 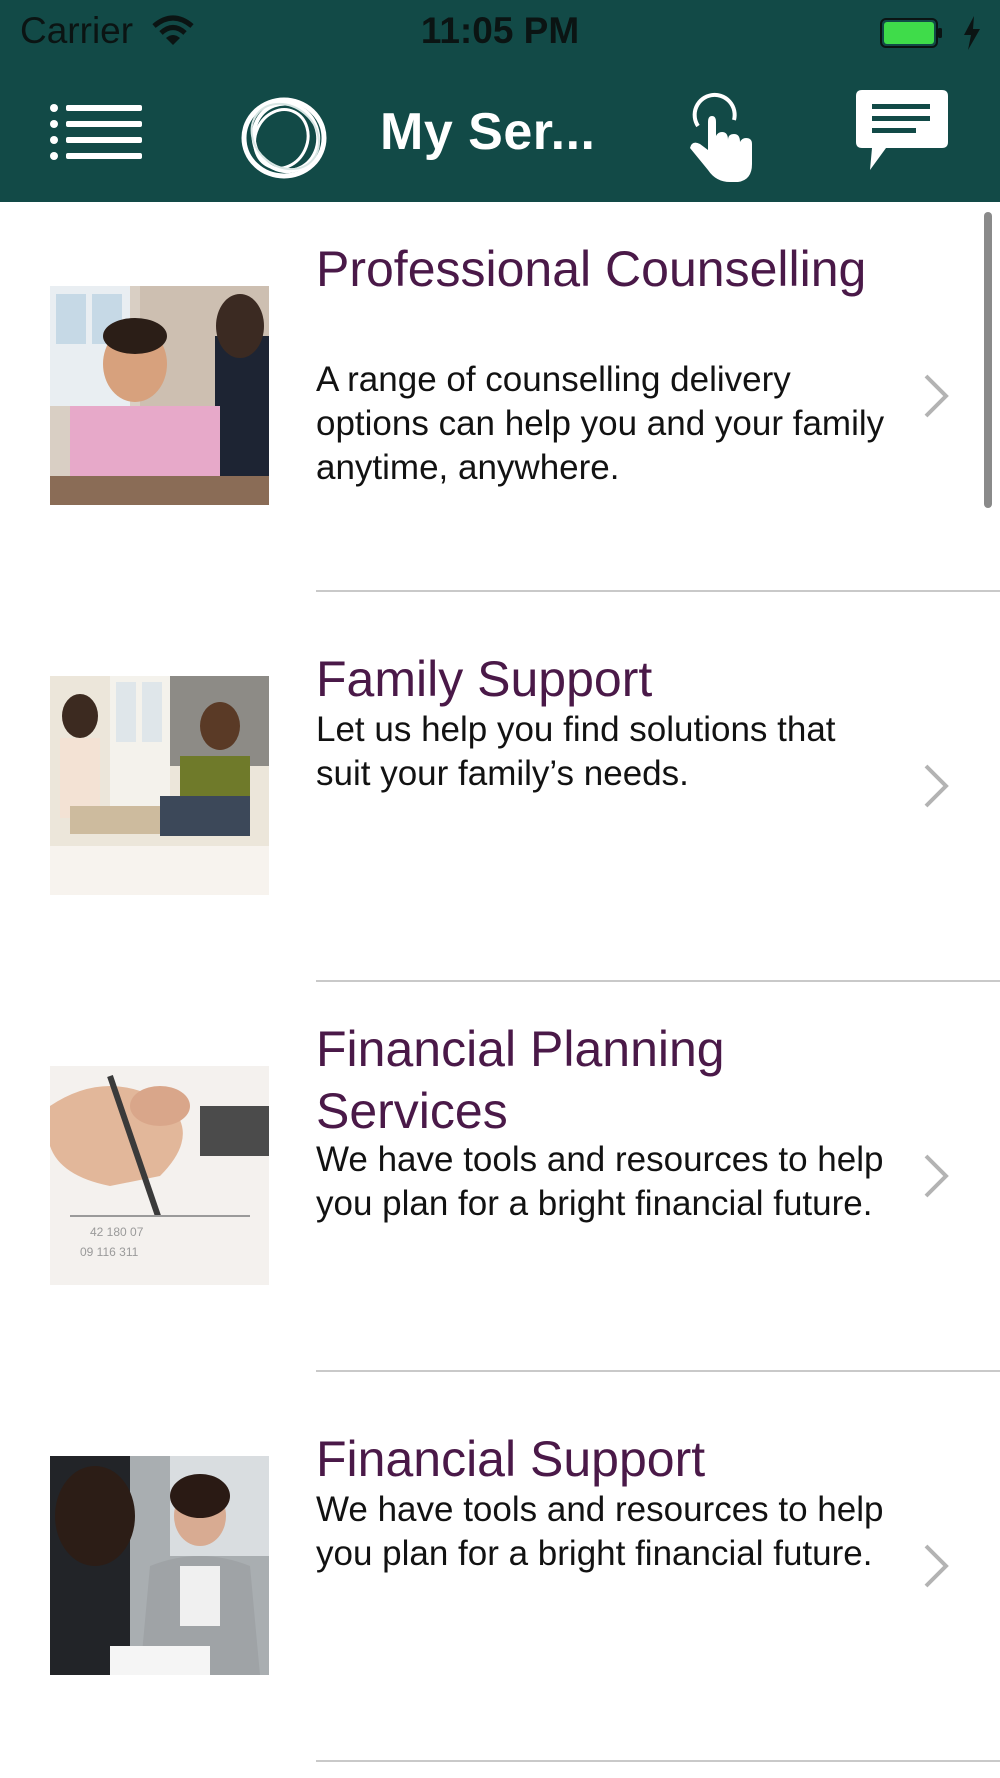 I want to click on service-title: Family Support, so click(x=484, y=679).